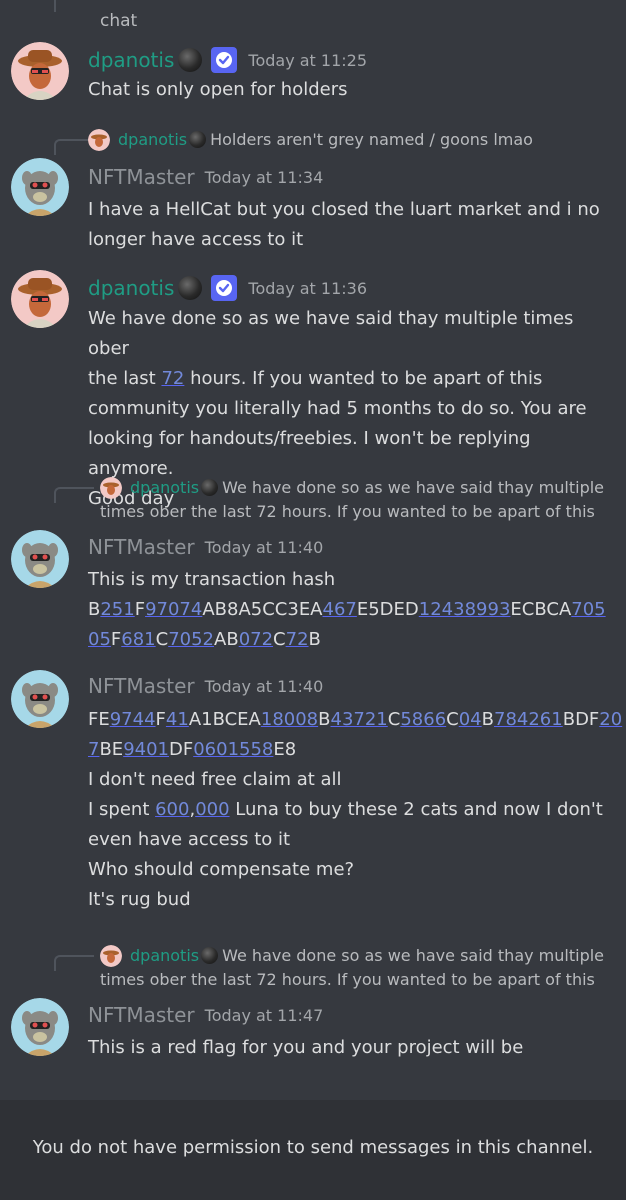 The height and width of the screenshot is (1200, 626). What do you see at coordinates (289, 719) in the screenshot?
I see `number-link: 18008` at bounding box center [289, 719].